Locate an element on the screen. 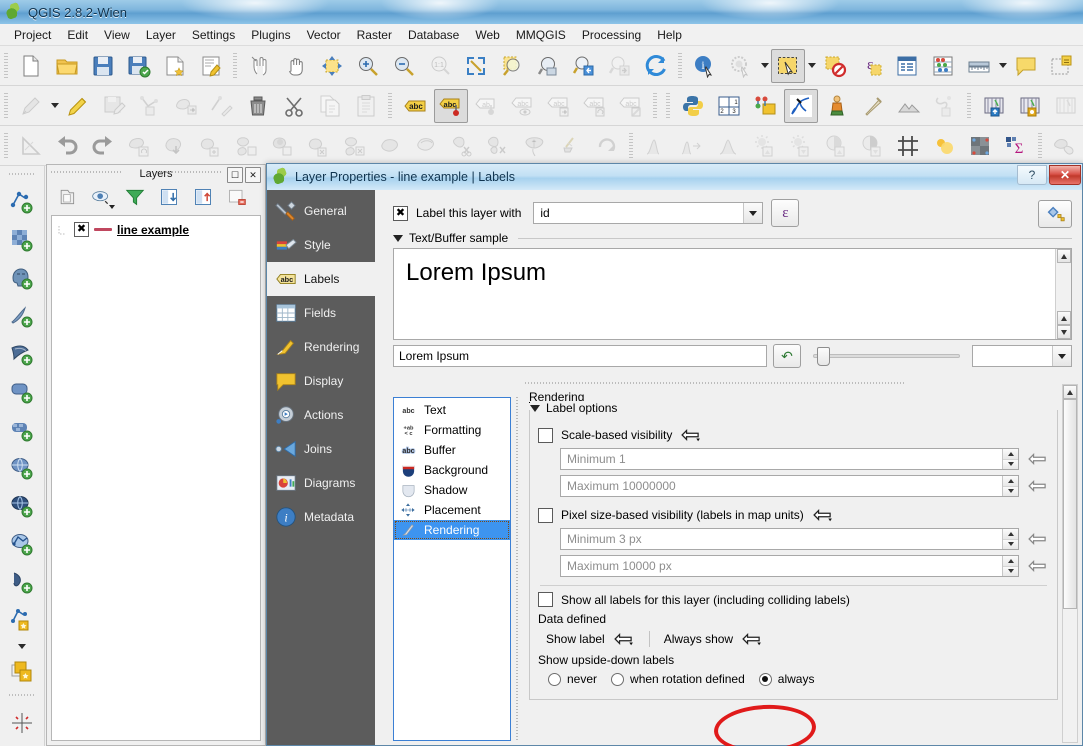  measure-line-icon is located at coordinates (979, 66).